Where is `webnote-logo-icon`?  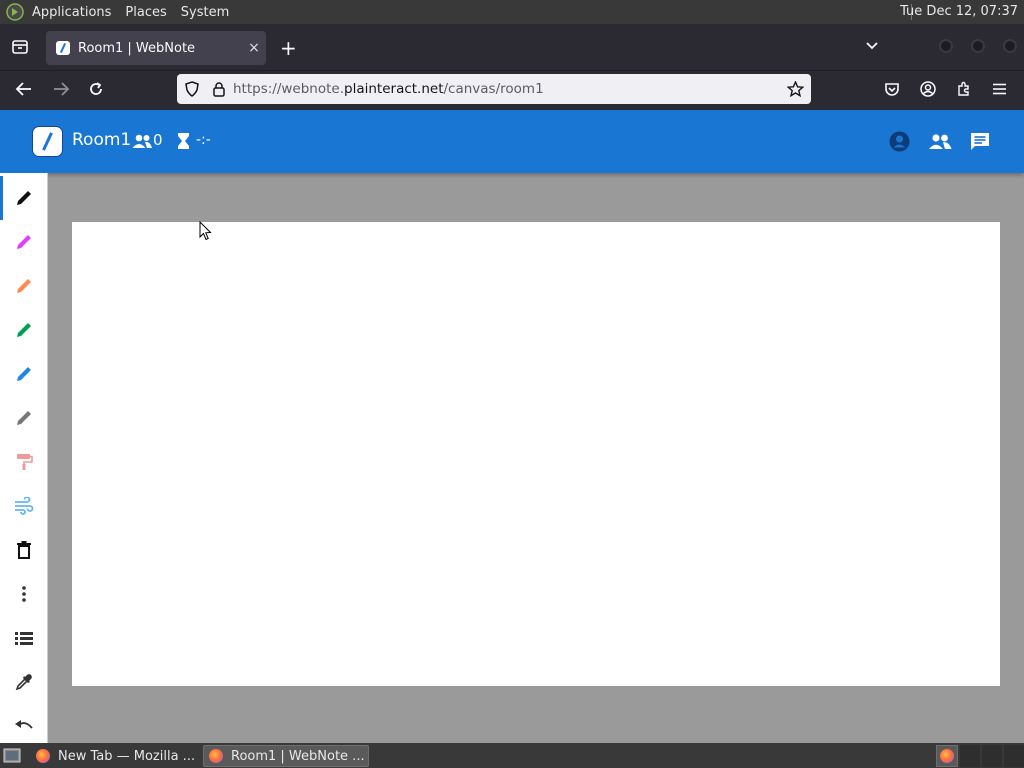
webnote-logo-icon is located at coordinates (47, 141).